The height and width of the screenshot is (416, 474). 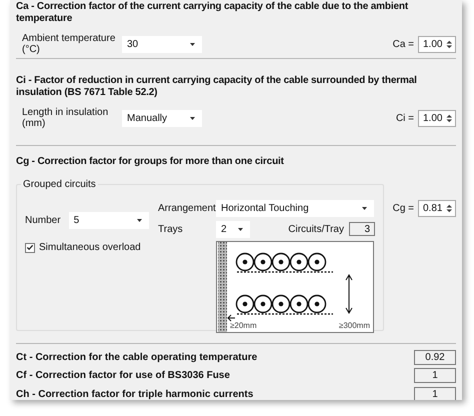 I want to click on factor-label: Ca =, so click(x=403, y=44).